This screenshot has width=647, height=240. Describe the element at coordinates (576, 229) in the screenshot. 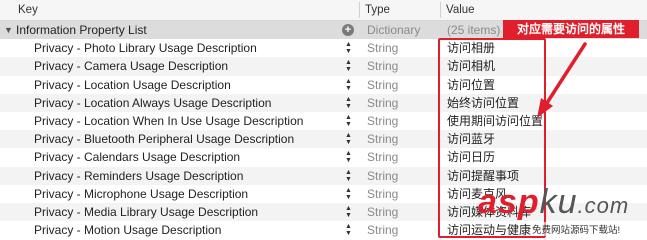

I see `watermark-tagline: 免费网站源码下载站!` at that location.